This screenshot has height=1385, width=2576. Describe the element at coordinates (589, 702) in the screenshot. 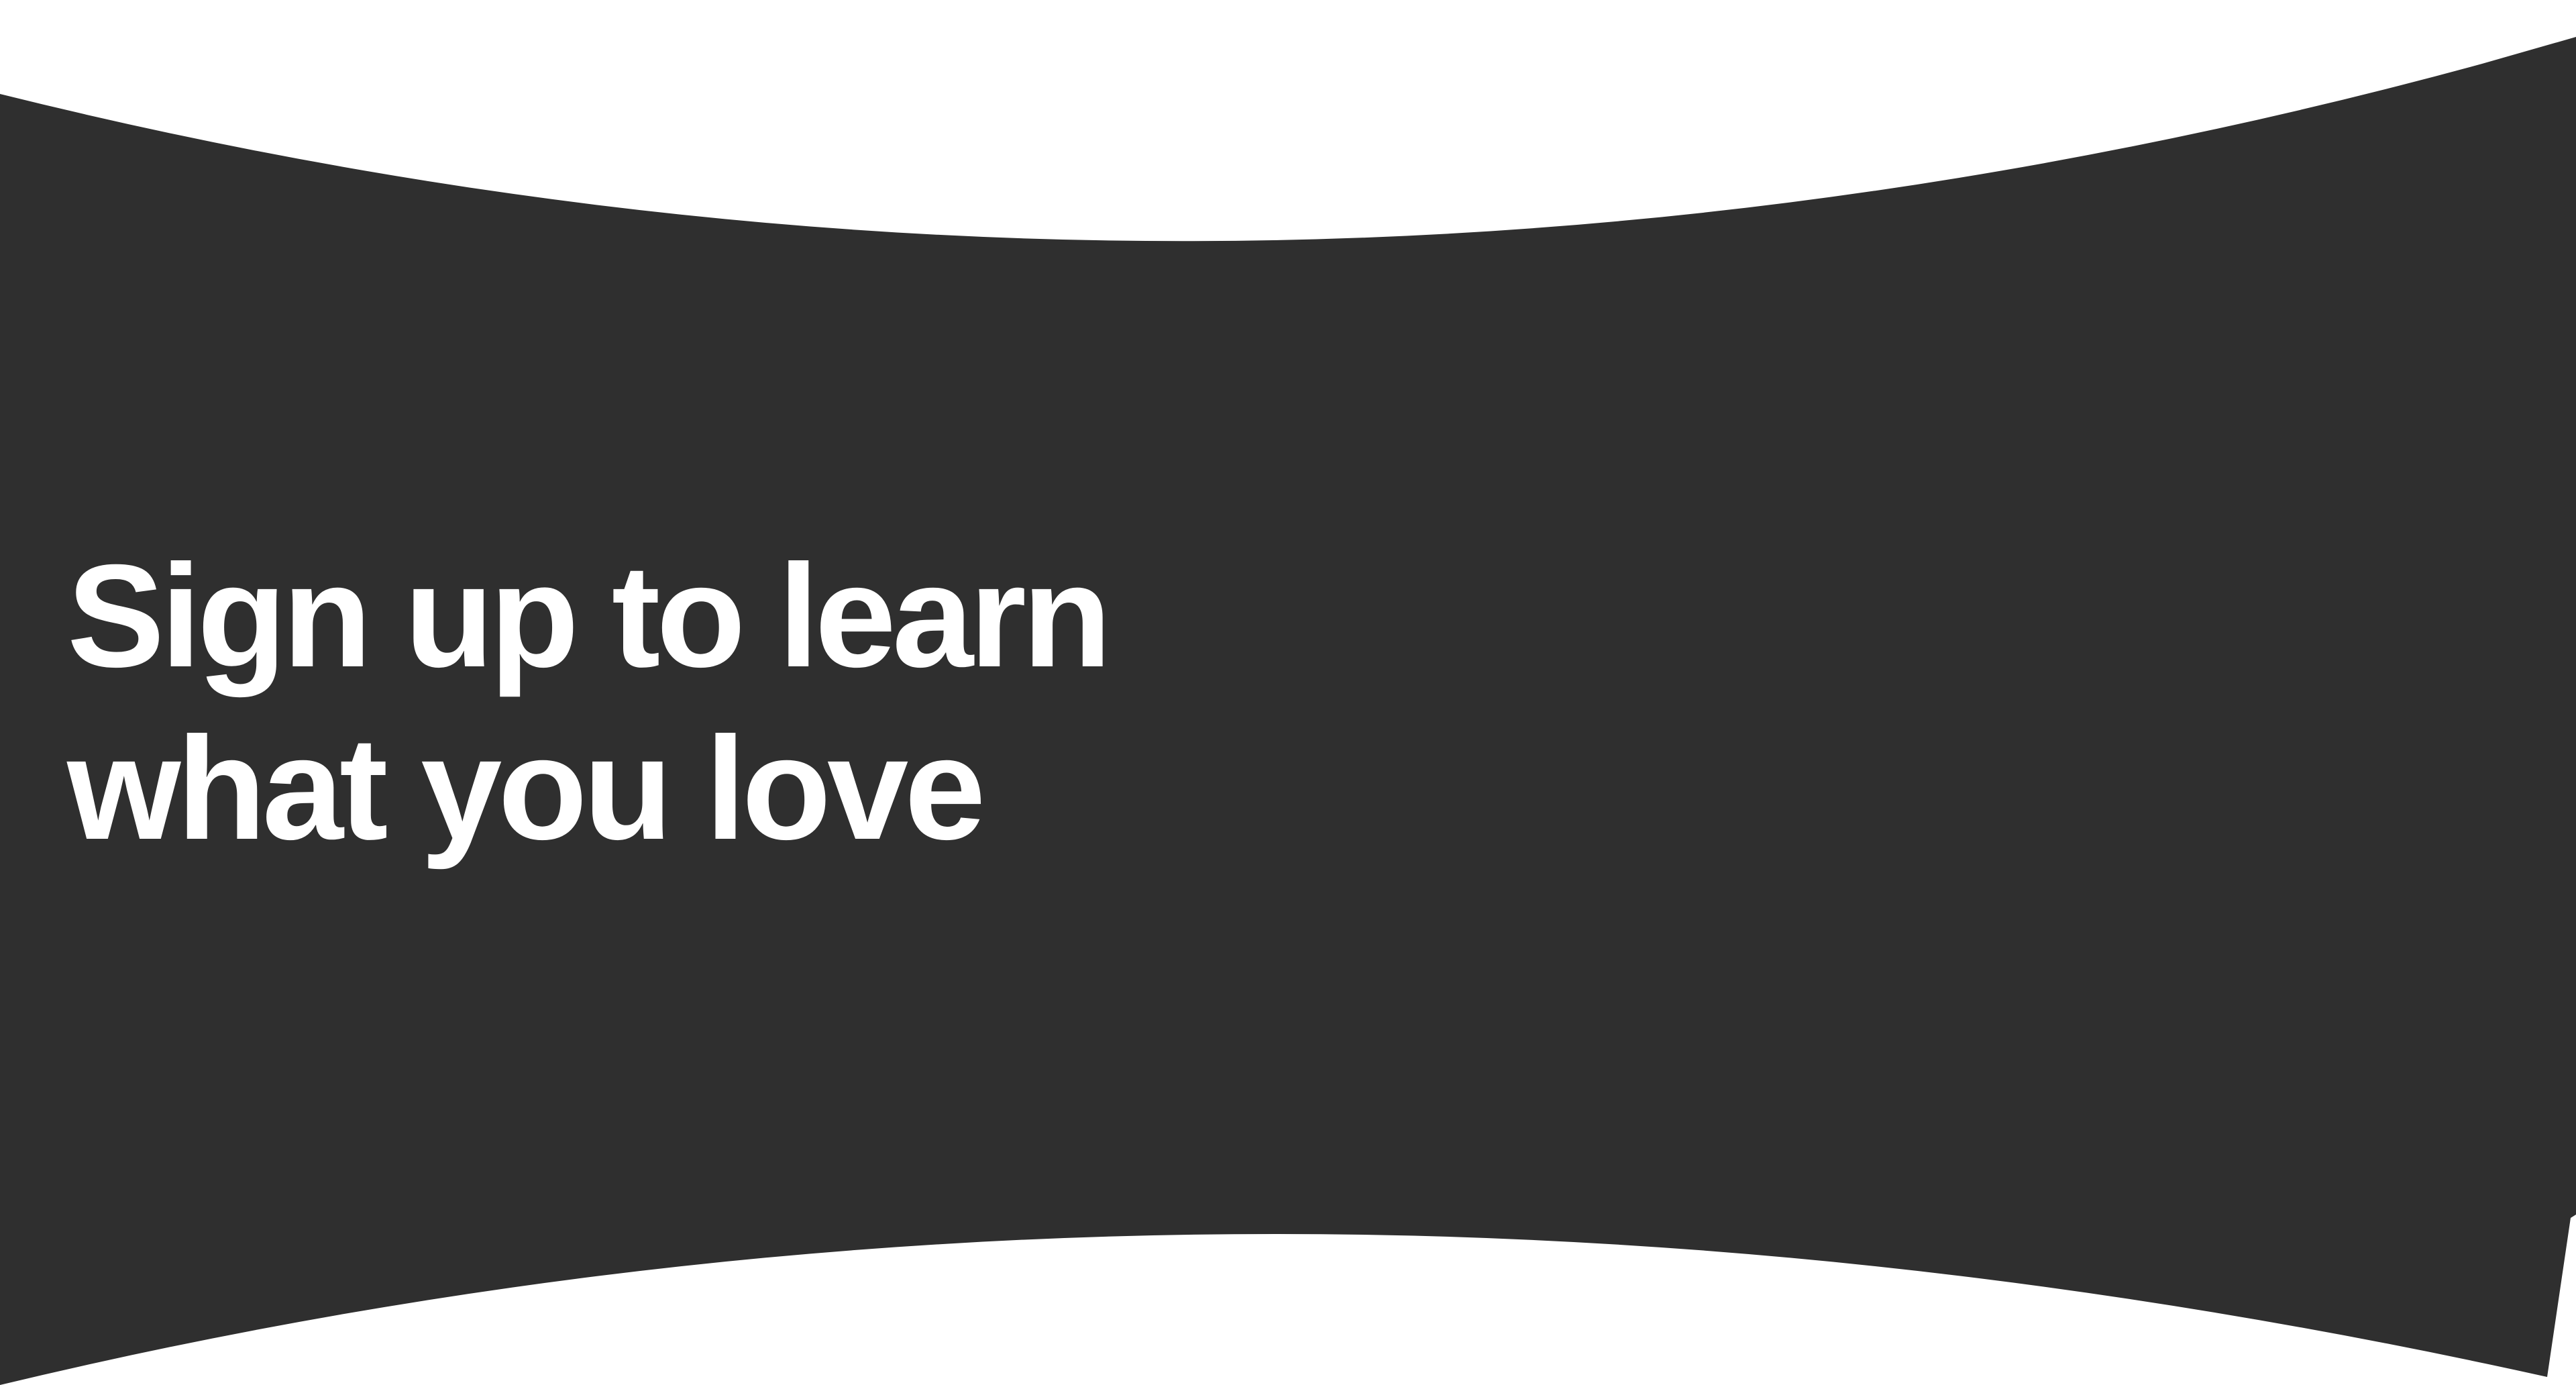

I see `headline: Sign up to learn what you love` at that location.